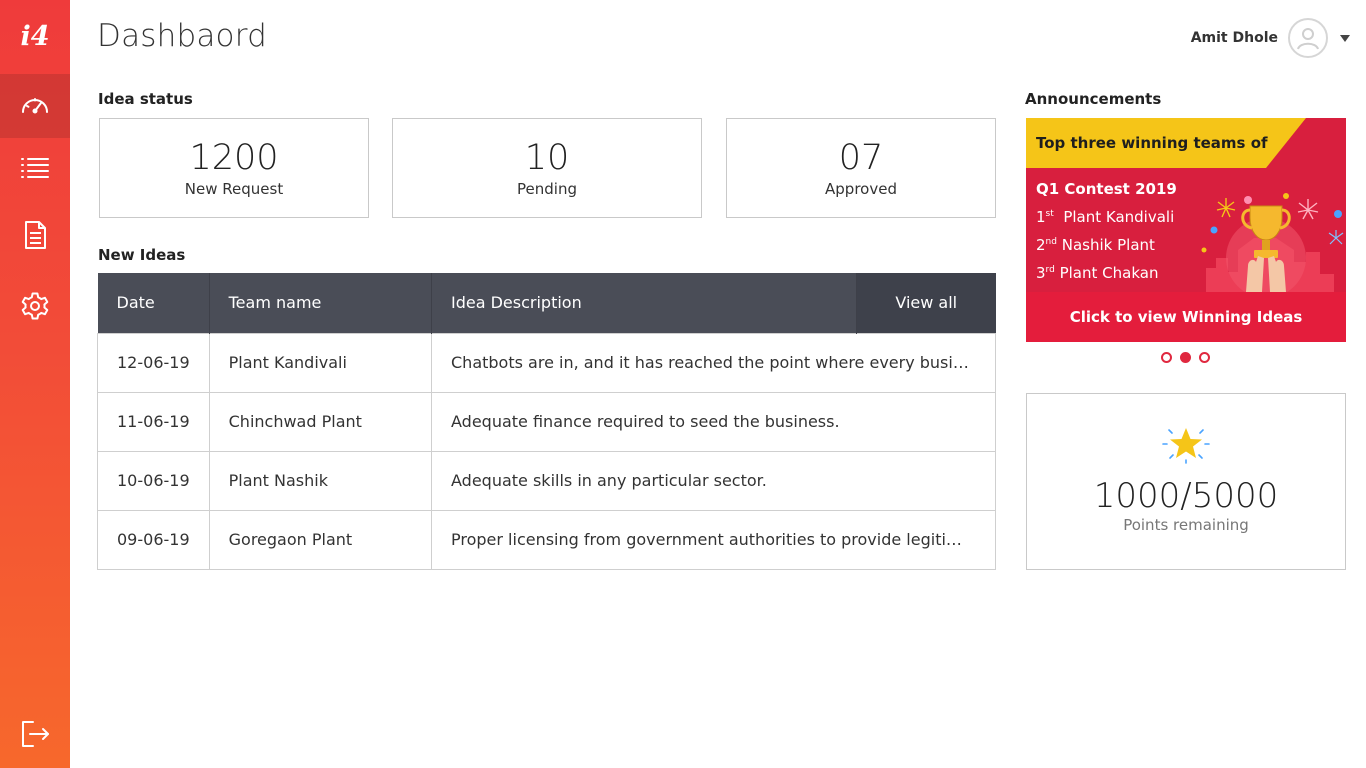 This screenshot has width=1366, height=768. Describe the element at coordinates (1041, 217) in the screenshot. I see `rank-number: 1` at that location.